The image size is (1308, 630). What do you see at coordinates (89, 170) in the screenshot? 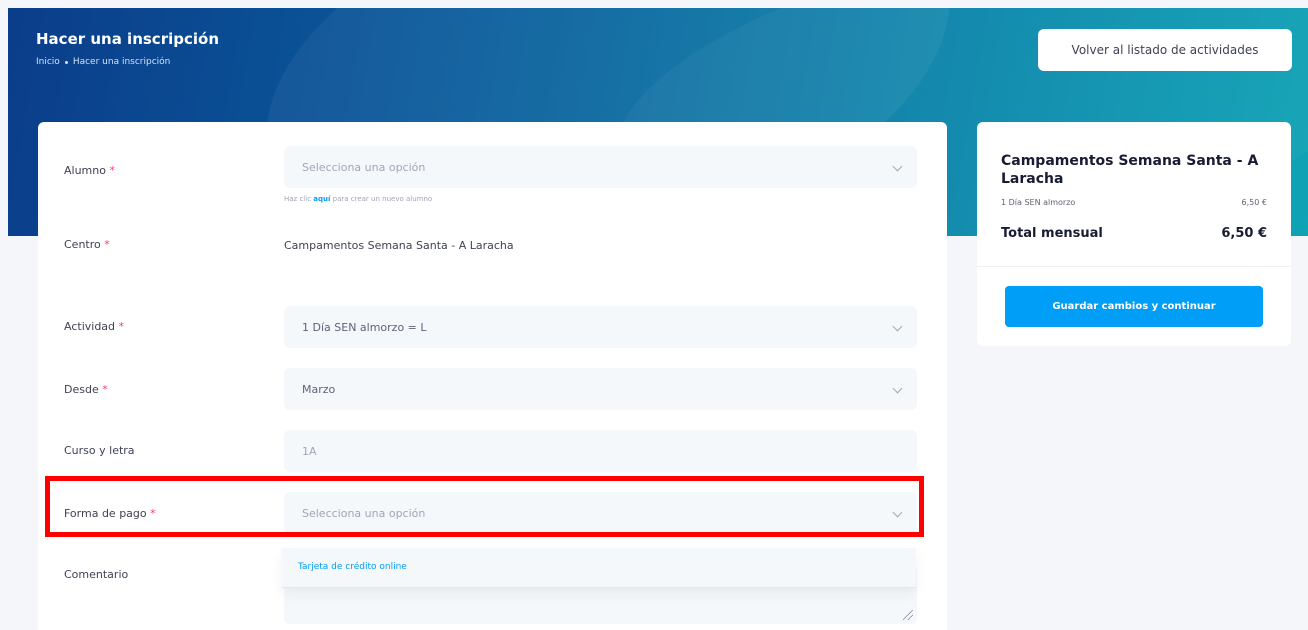
I see `alumno-label: Alumno *` at bounding box center [89, 170].